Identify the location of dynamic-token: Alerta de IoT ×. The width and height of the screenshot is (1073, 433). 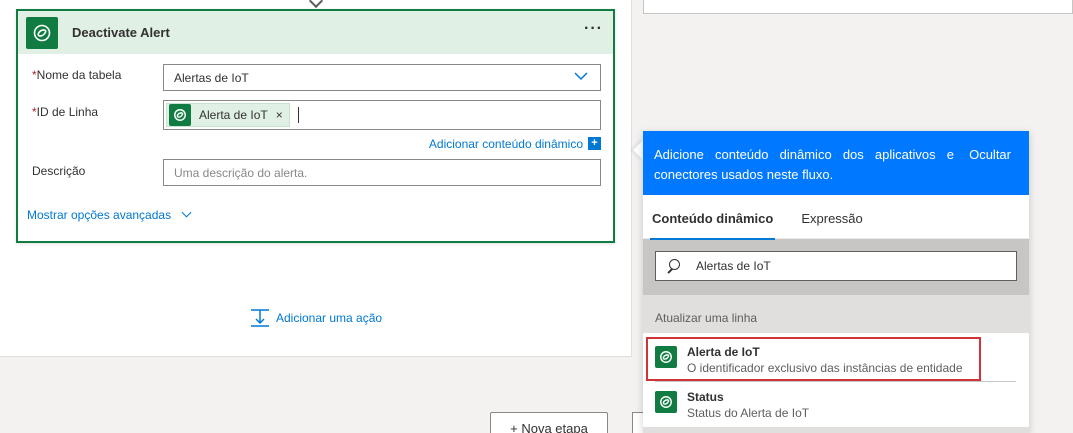
(228, 115).